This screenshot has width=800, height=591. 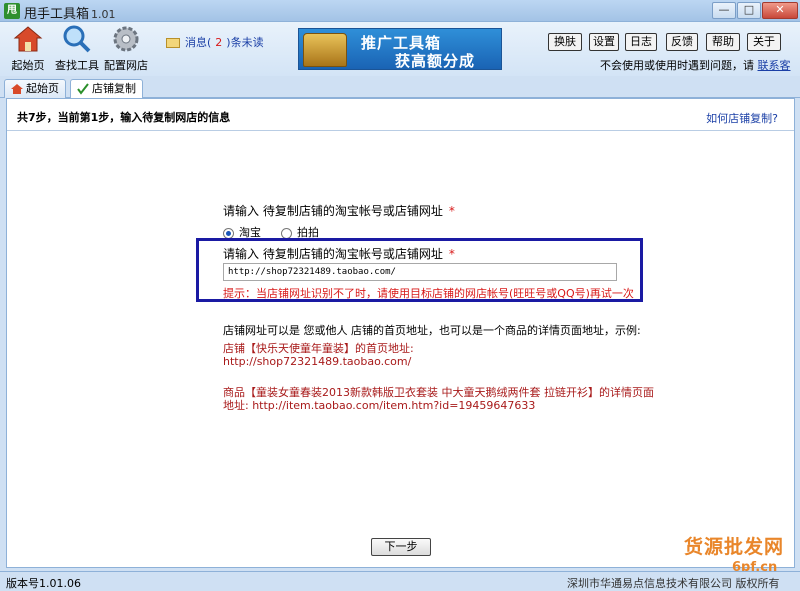 What do you see at coordinates (682, 42) in the screenshot?
I see `feedback-button: 反馈` at bounding box center [682, 42].